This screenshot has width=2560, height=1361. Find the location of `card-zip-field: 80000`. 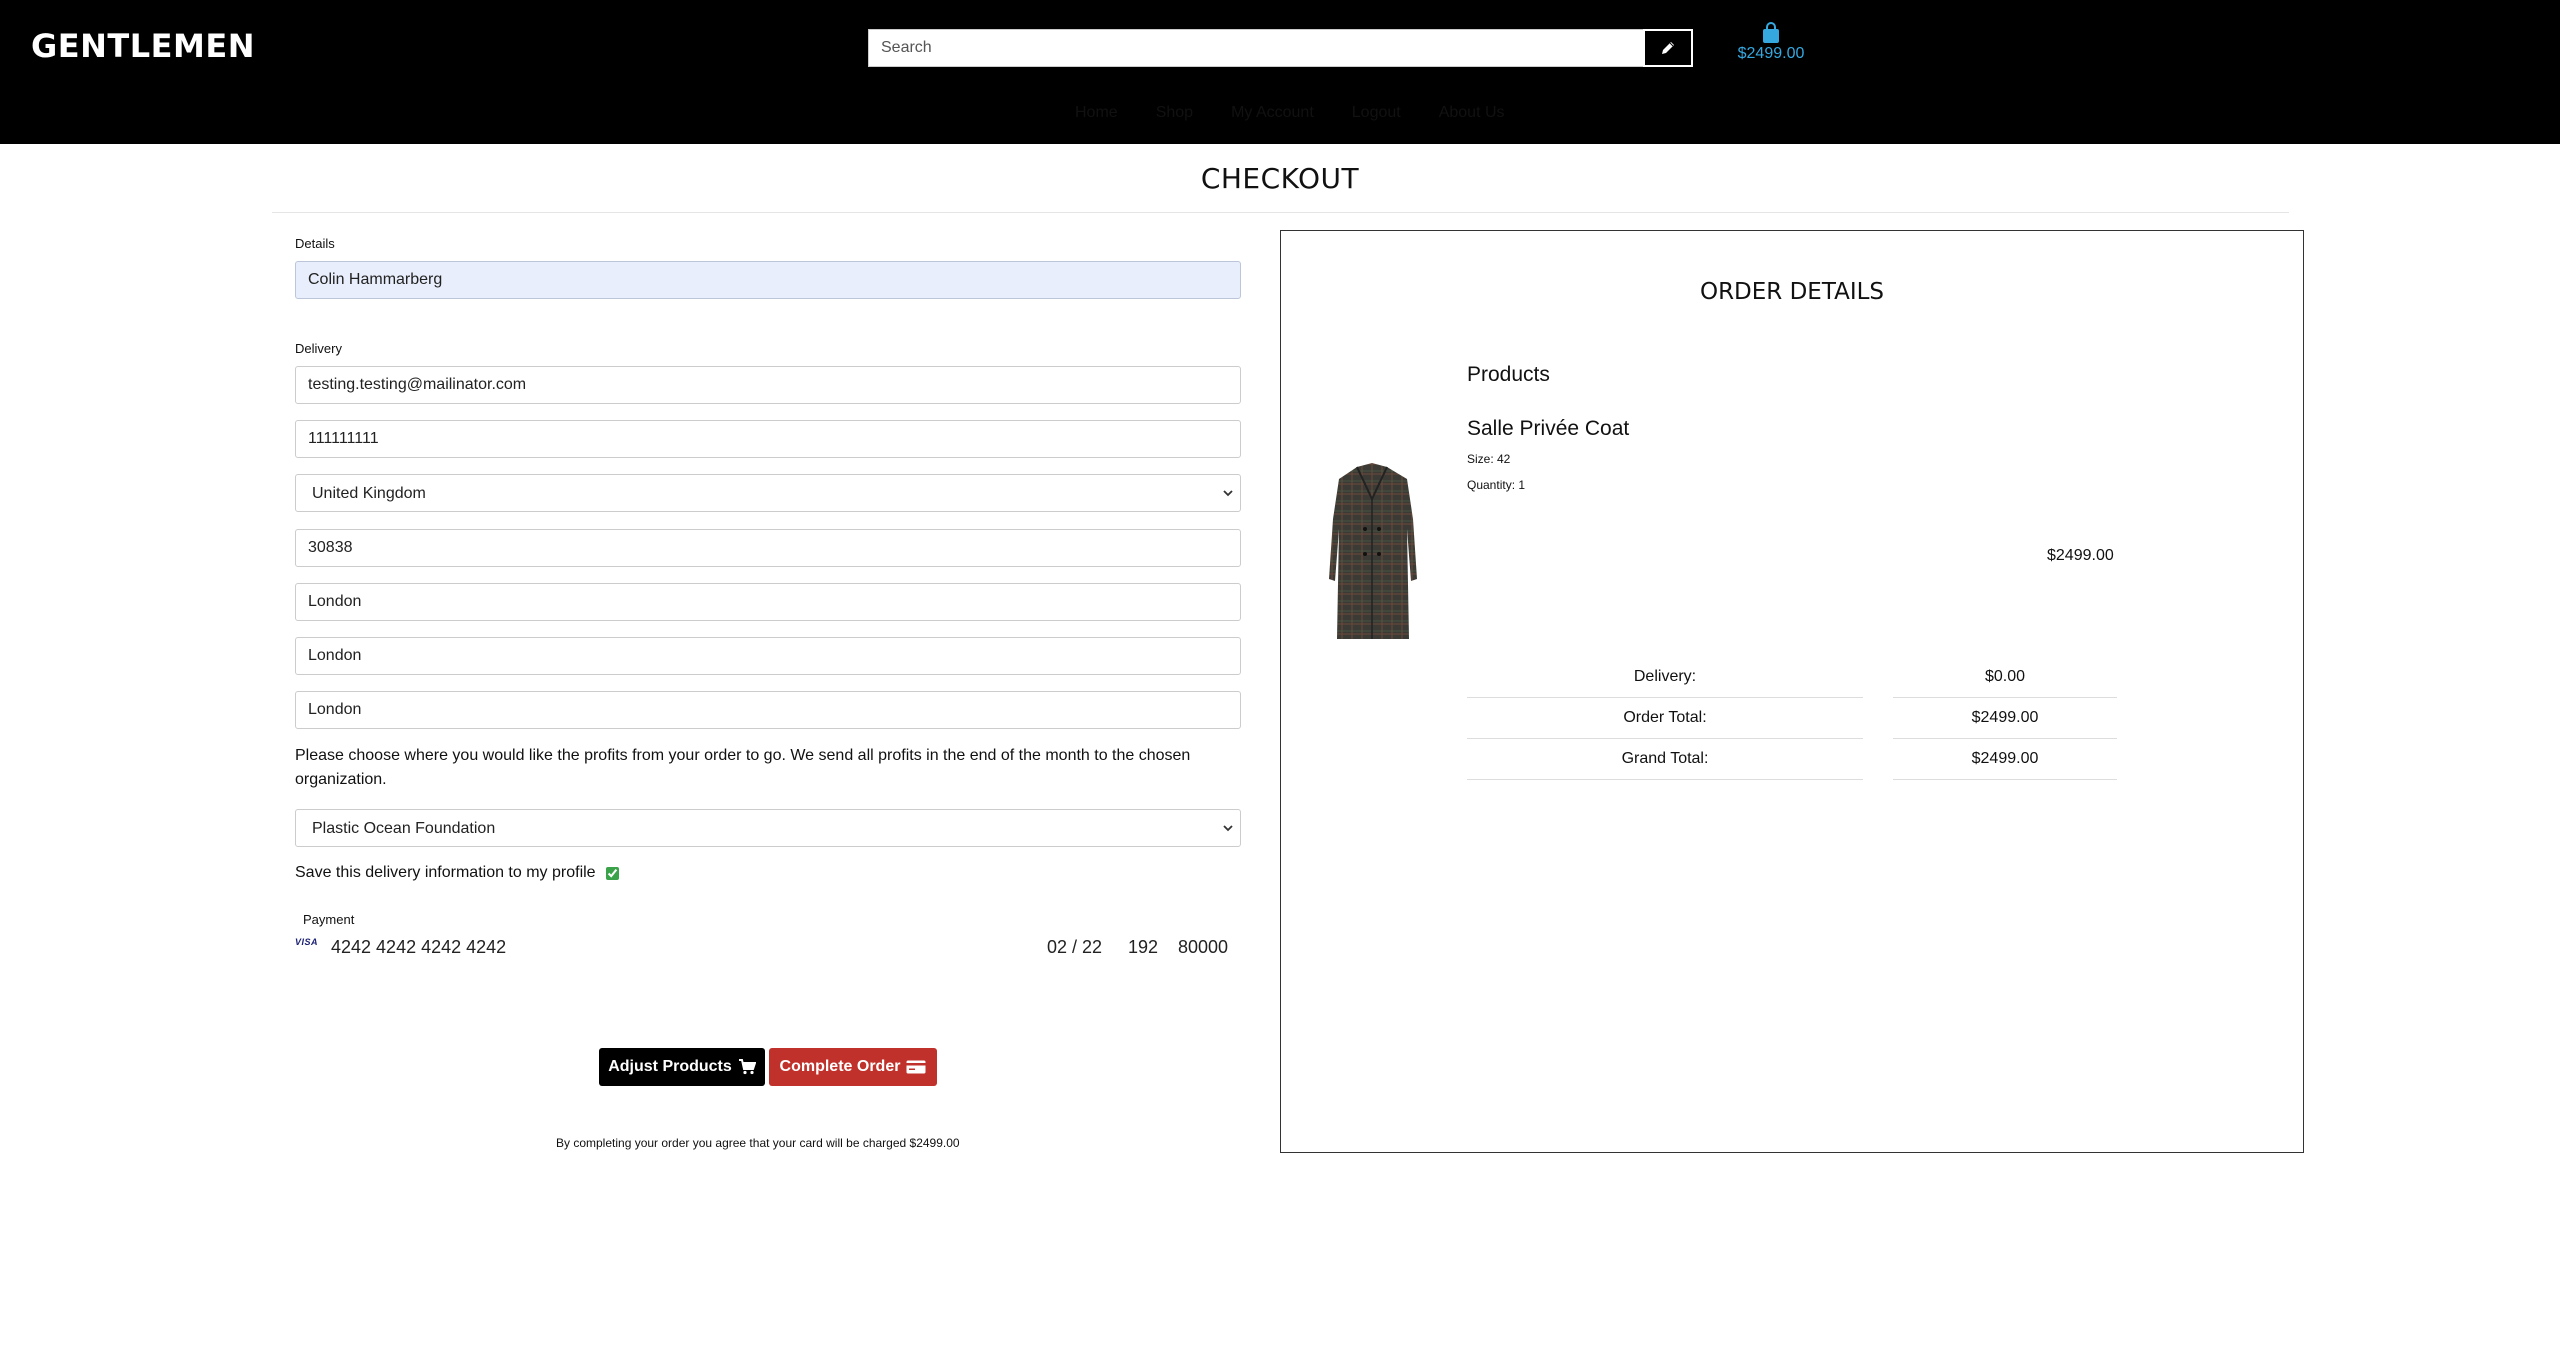

card-zip-field: 80000 is located at coordinates (1203, 947).